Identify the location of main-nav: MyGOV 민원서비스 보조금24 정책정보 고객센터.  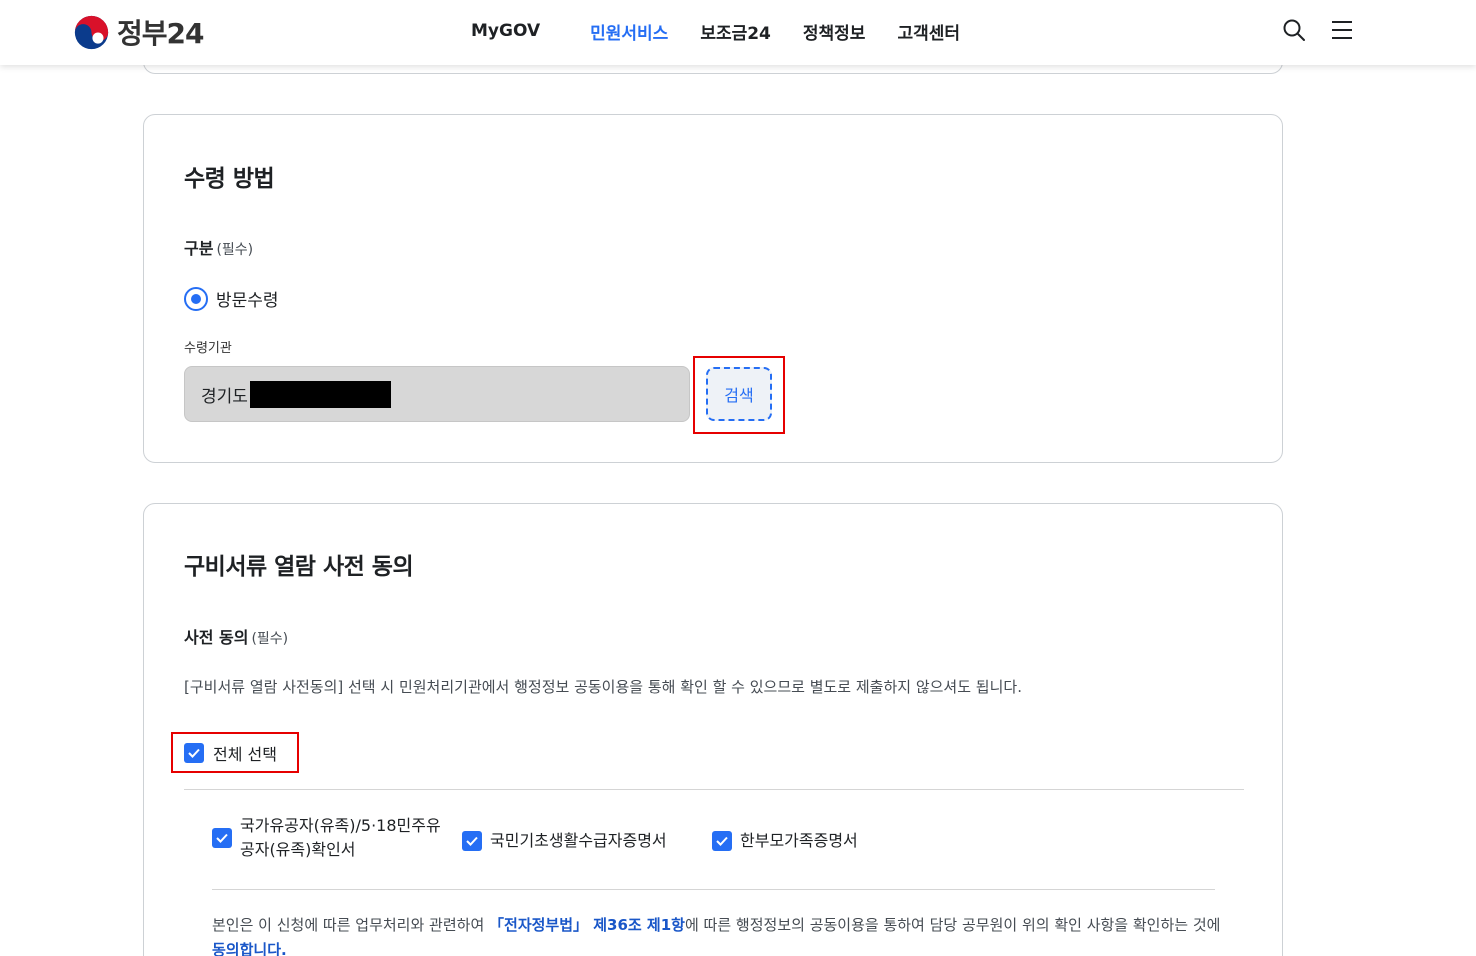
(715, 31).